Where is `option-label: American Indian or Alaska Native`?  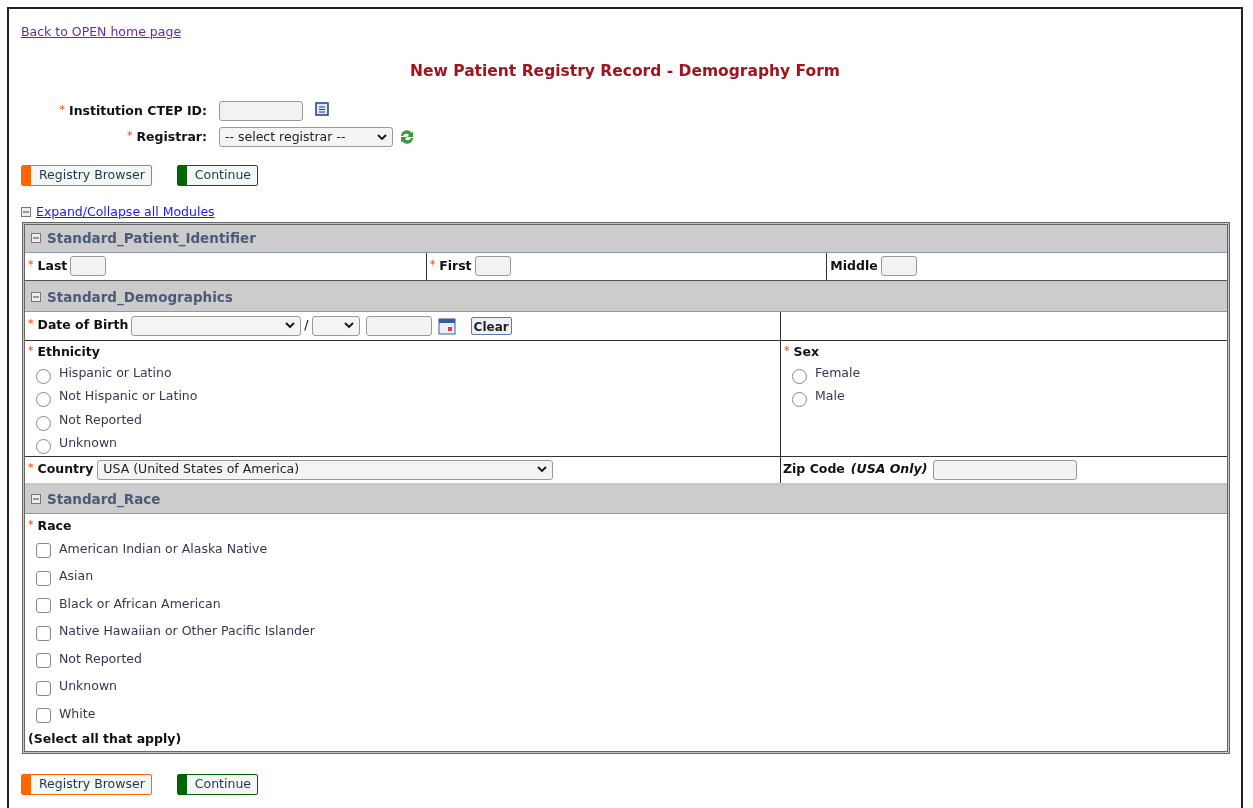 option-label: American Indian or Alaska Native is located at coordinates (163, 548).